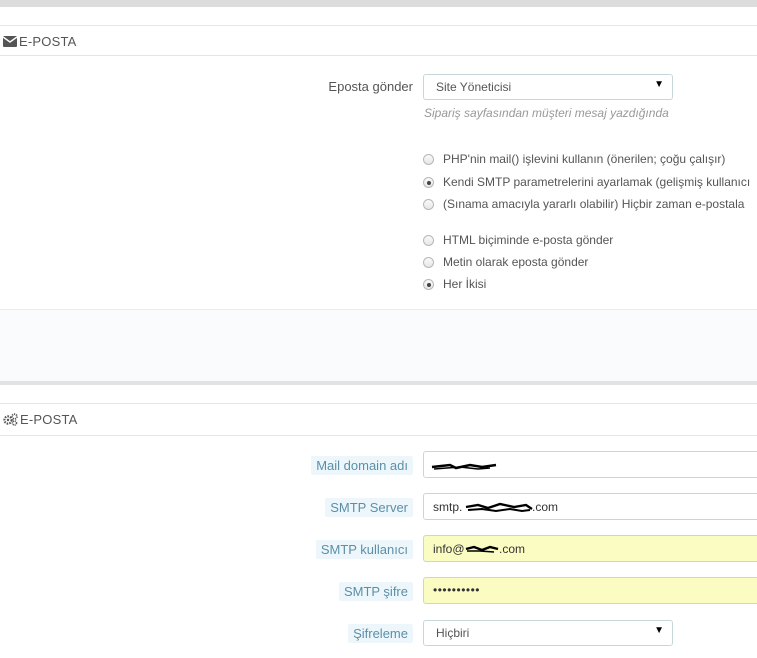 The width and height of the screenshot is (757, 658). What do you see at coordinates (474, 87) in the screenshot?
I see `send-email-select-value: Site Yöneticisi` at bounding box center [474, 87].